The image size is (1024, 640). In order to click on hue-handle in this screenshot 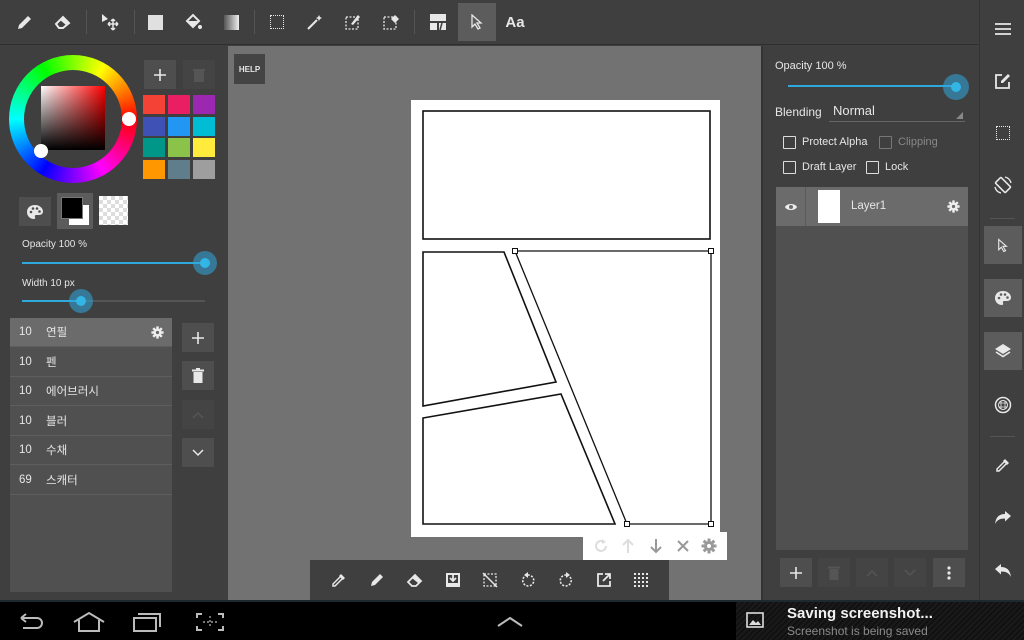, I will do `click(129, 119)`.